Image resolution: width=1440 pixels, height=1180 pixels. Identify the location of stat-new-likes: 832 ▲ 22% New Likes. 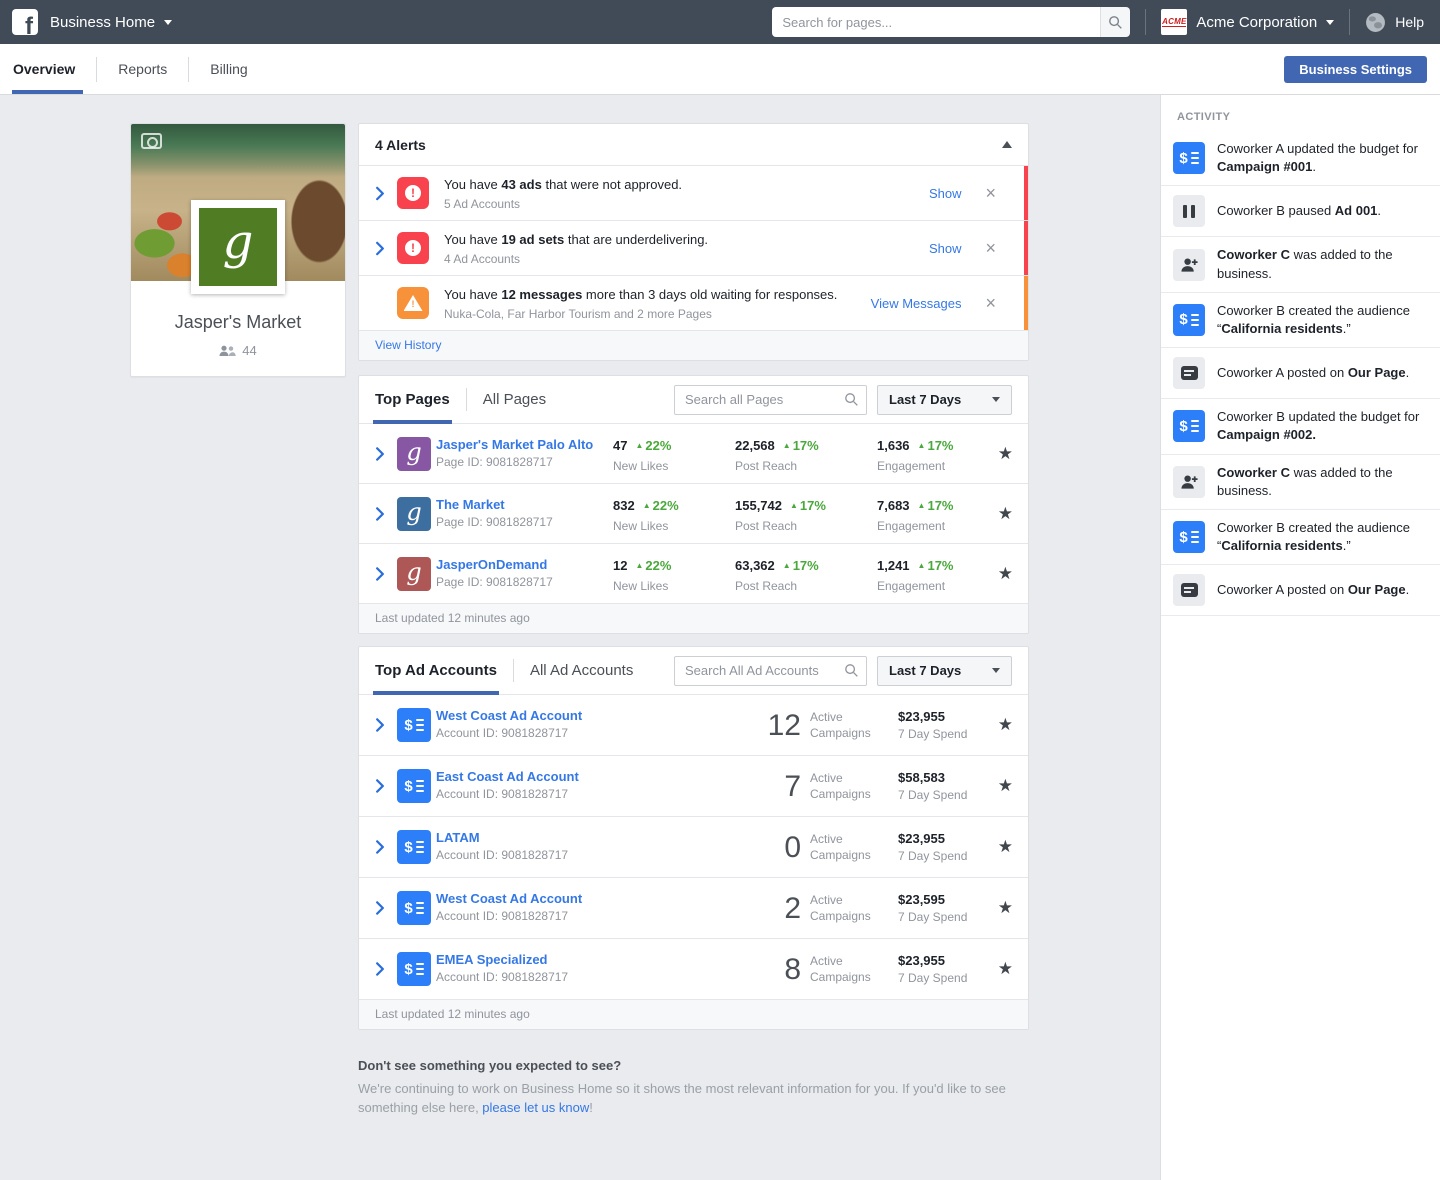
(646, 515).